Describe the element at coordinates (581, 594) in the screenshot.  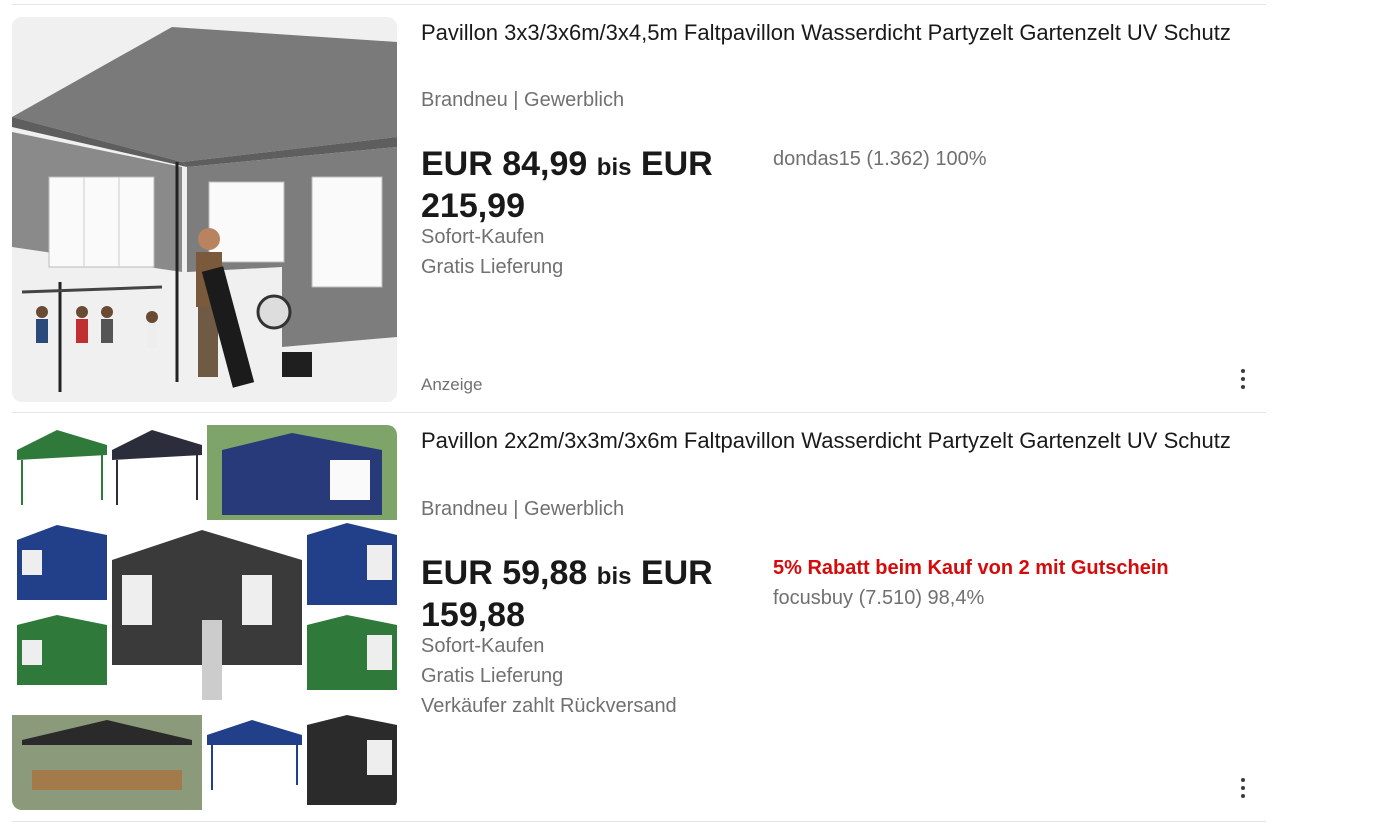
I see `listing-price: EUR 59,88 bis EUR 159,88` at that location.